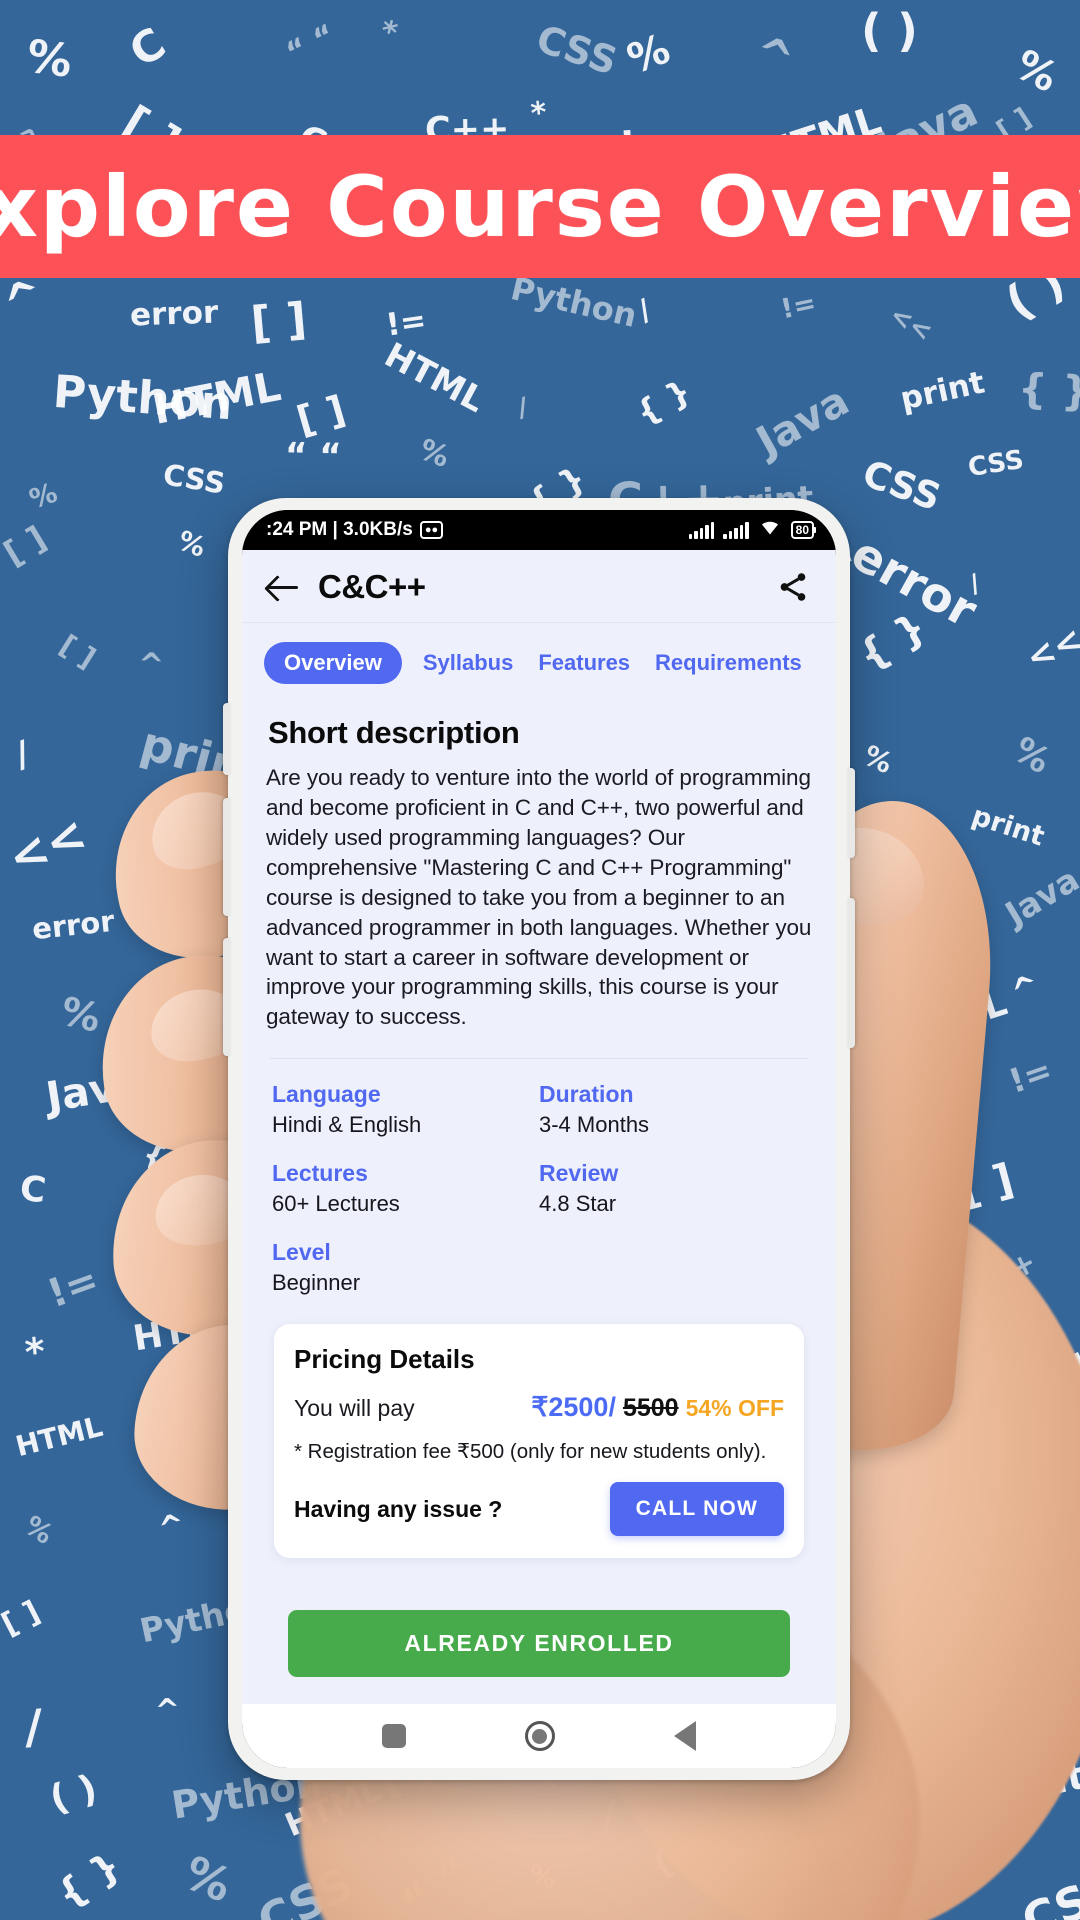  I want to click on section-title: Short description, so click(394, 732).